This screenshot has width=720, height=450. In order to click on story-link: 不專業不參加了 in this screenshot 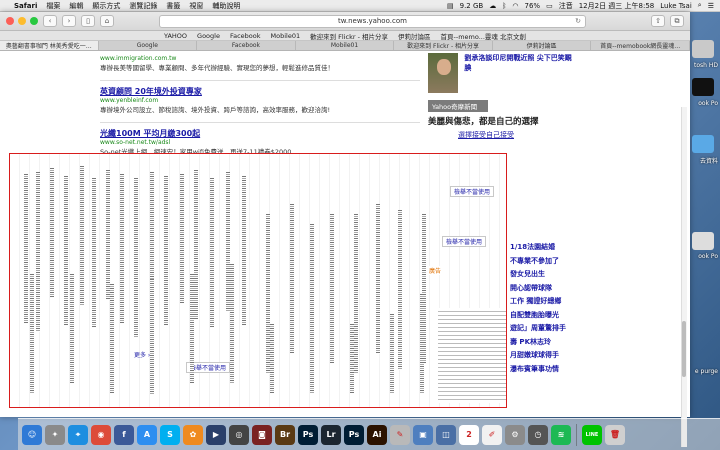, I will do `click(545, 262)`.